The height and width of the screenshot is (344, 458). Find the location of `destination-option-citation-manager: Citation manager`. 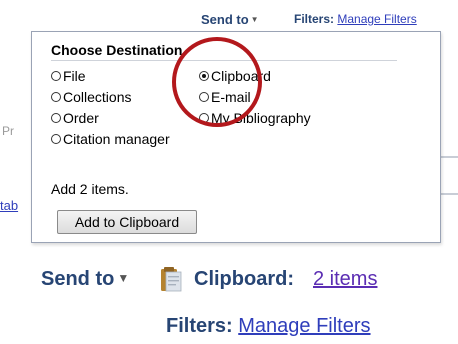

destination-option-citation-manager: Citation manager is located at coordinates (110, 139).